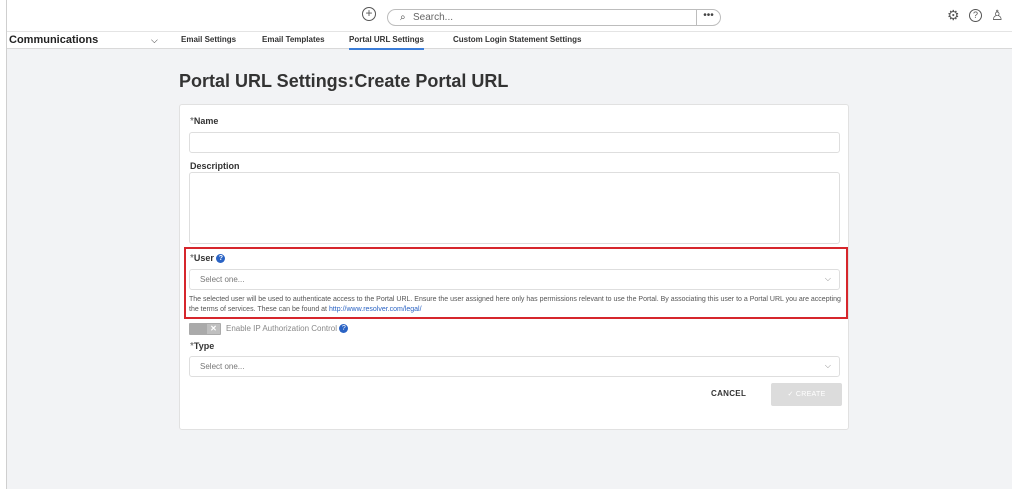 The width and height of the screenshot is (1012, 489). I want to click on description-label: Description, so click(215, 166).